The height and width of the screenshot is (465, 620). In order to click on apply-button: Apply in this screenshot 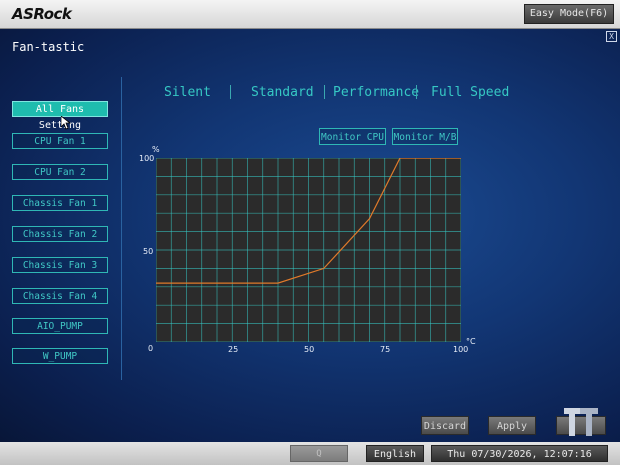, I will do `click(512, 425)`.